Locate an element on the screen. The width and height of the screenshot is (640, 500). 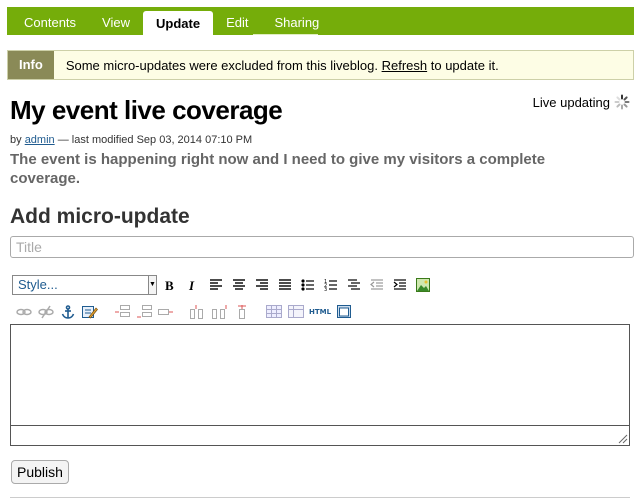
align-left-icon is located at coordinates (216, 284).